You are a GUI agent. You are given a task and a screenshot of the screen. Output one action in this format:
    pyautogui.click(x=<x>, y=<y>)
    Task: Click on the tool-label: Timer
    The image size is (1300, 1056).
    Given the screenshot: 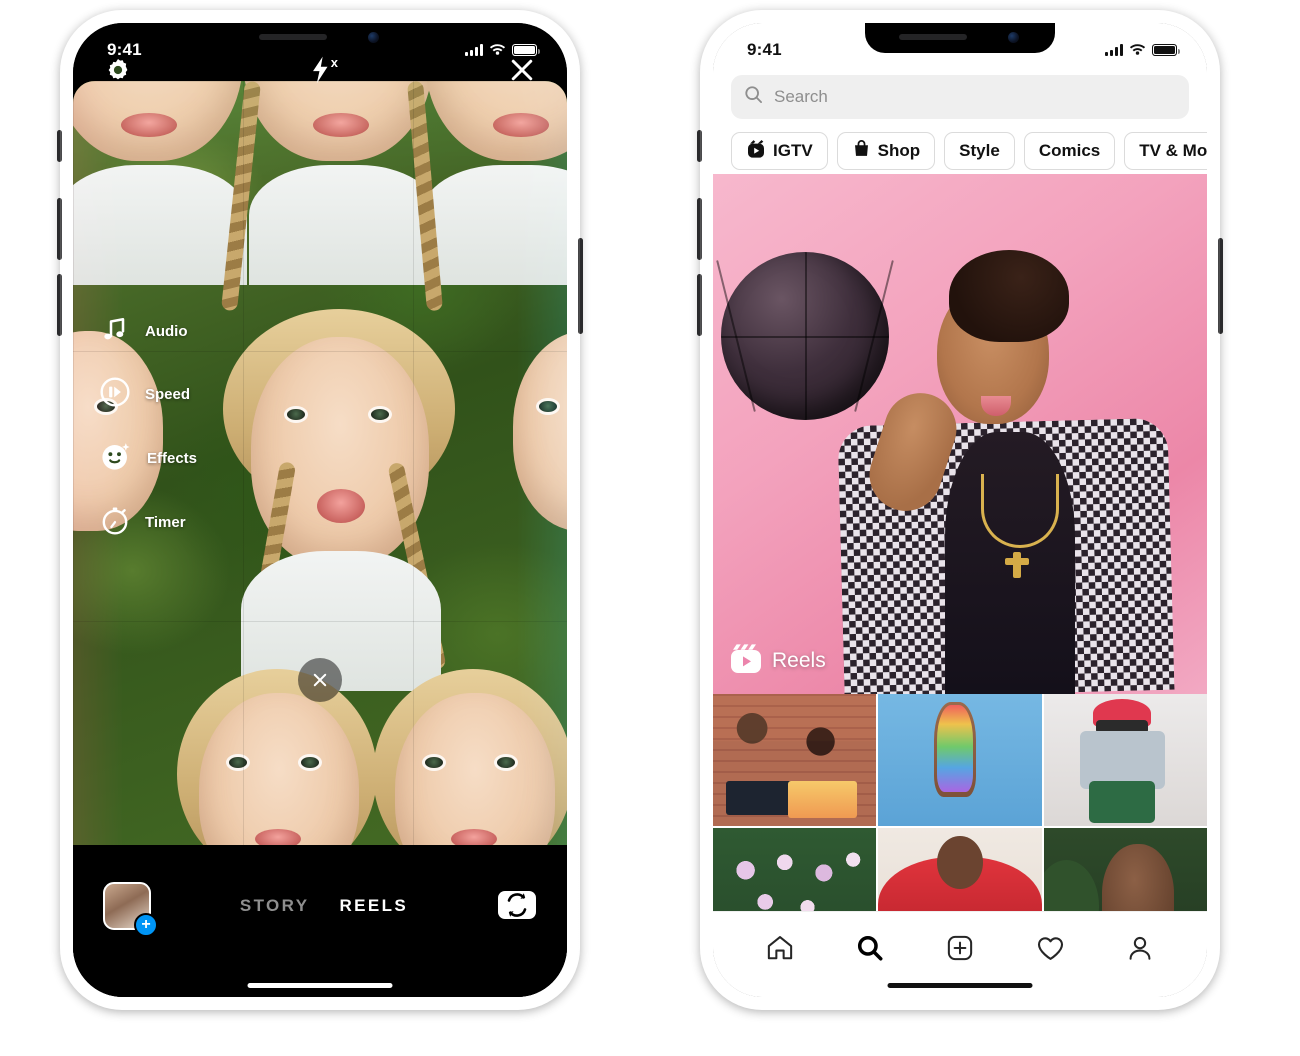 What is the action you would take?
    pyautogui.click(x=165, y=522)
    